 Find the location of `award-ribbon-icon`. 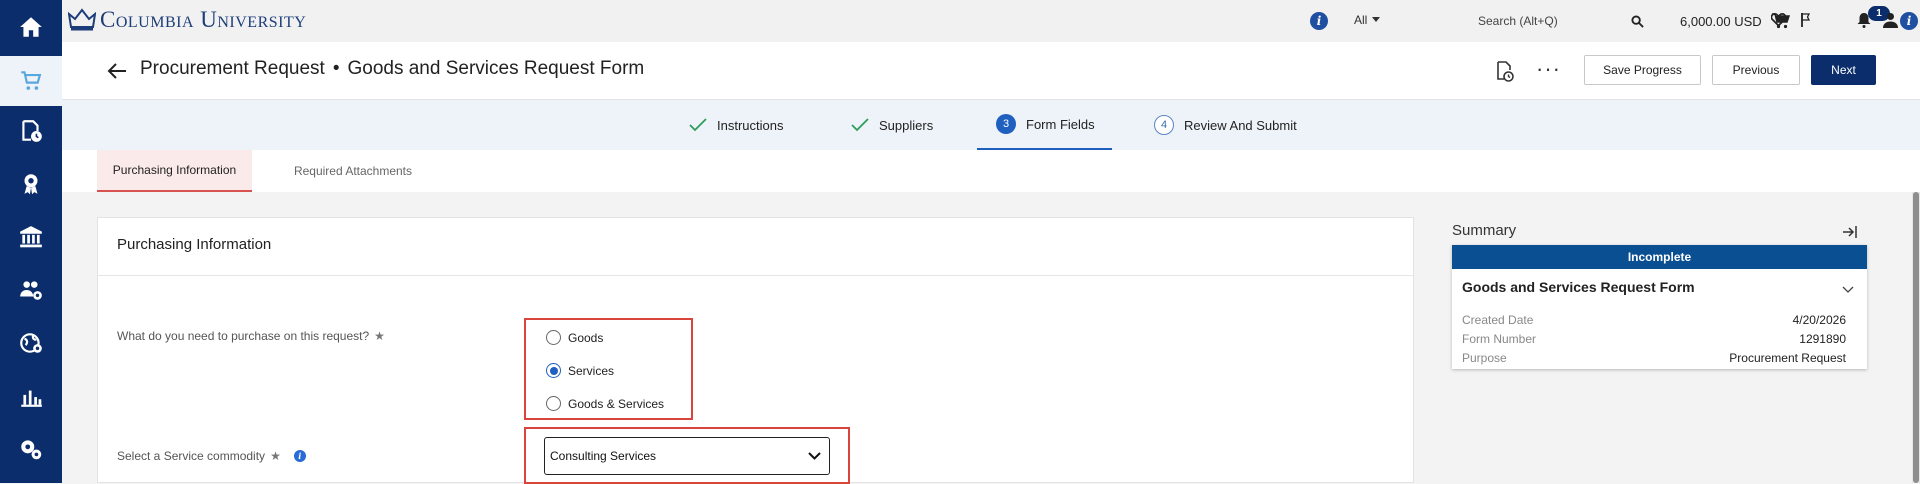

award-ribbon-icon is located at coordinates (31, 184).